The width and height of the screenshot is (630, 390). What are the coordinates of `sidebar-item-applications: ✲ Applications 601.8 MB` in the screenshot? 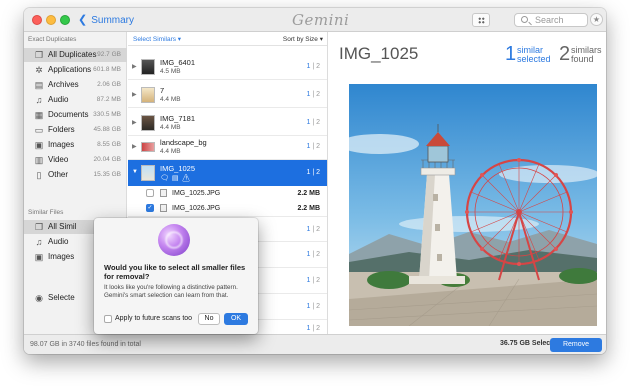 It's located at (75, 70).